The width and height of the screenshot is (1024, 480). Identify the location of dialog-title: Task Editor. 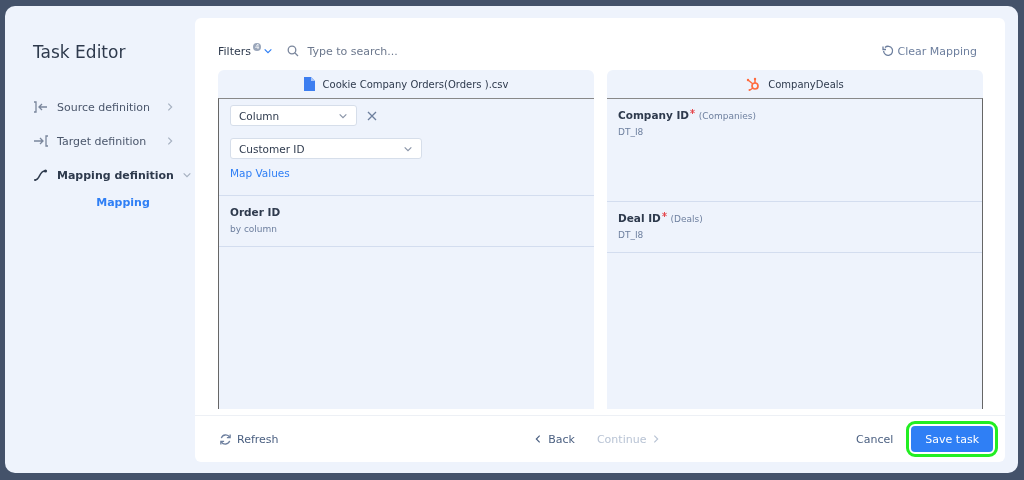
(80, 52).